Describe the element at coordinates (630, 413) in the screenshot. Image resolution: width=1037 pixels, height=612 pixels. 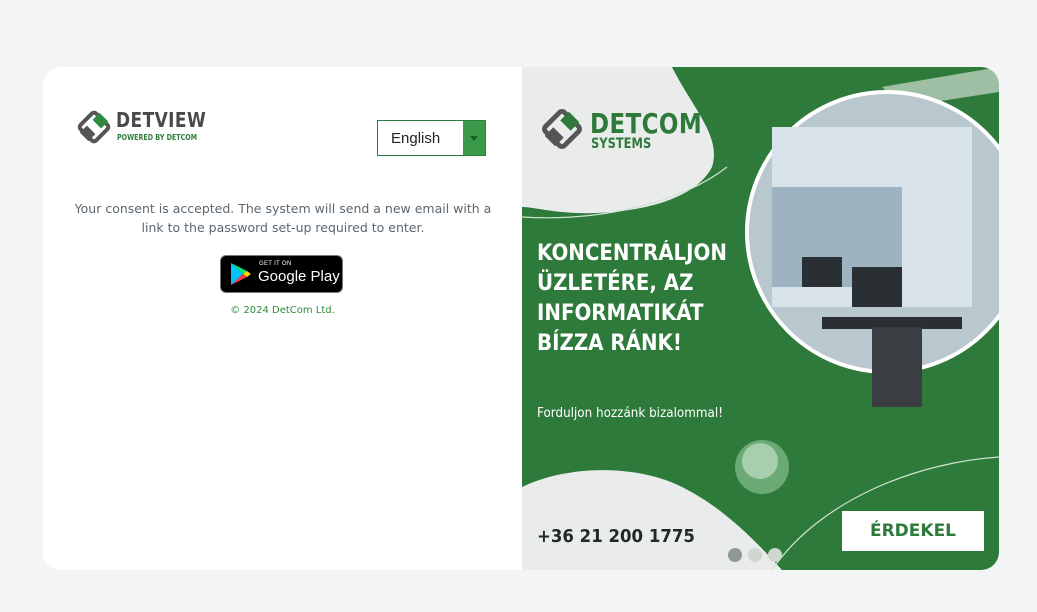
I see `ad-tagline: Forduljon hozzánk bizalommal!` at that location.